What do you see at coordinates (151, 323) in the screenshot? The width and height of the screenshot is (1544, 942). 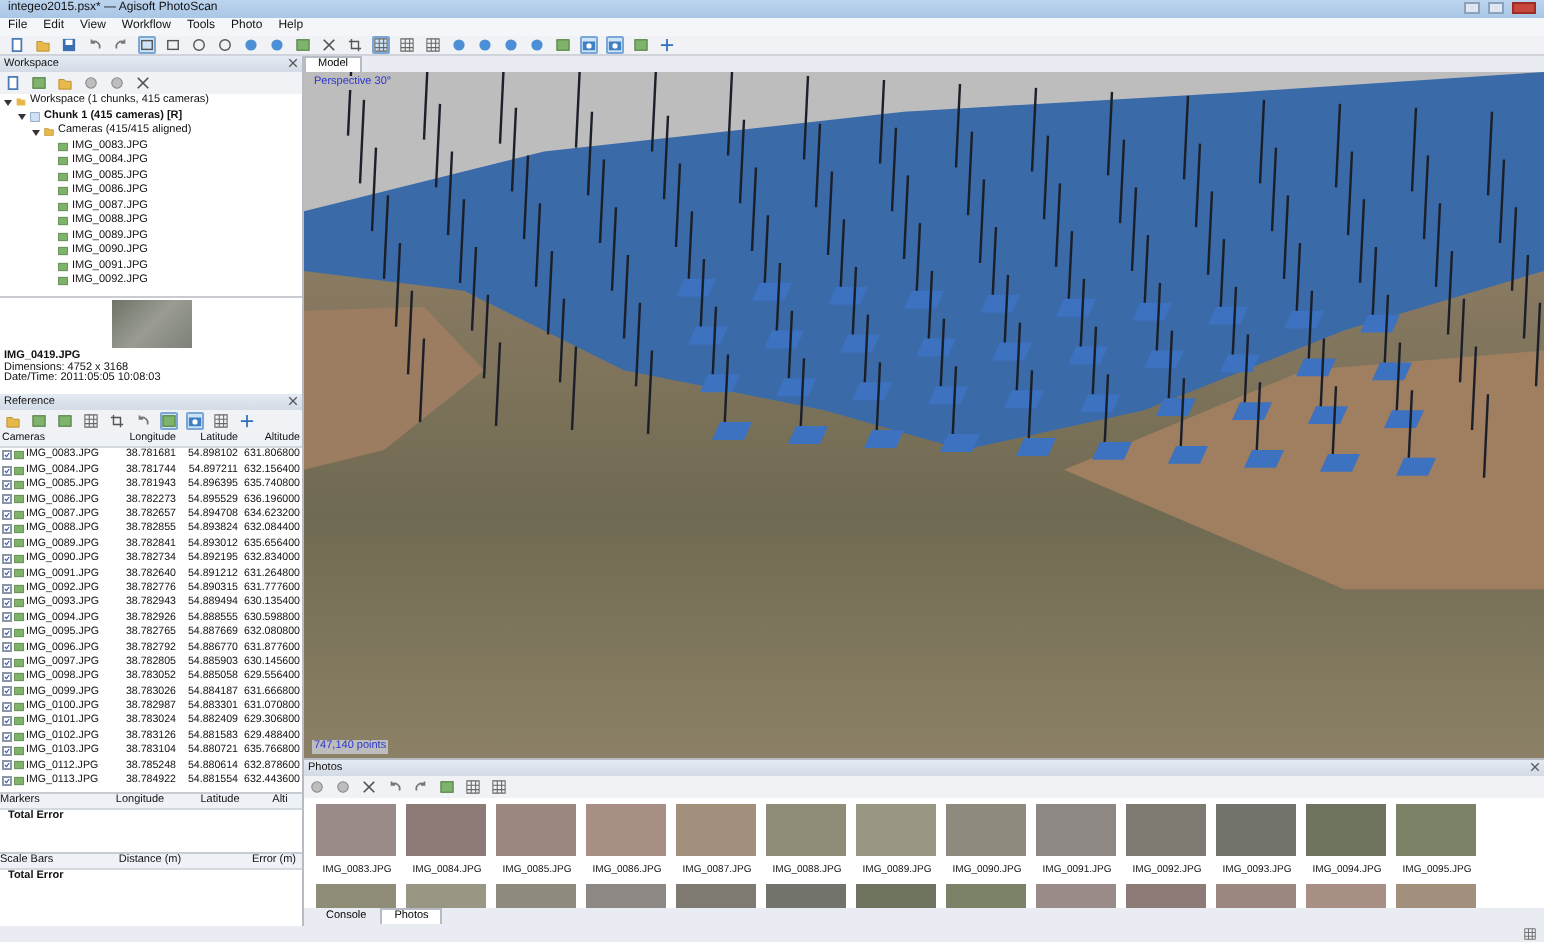 I see `photo-placeholder` at bounding box center [151, 323].